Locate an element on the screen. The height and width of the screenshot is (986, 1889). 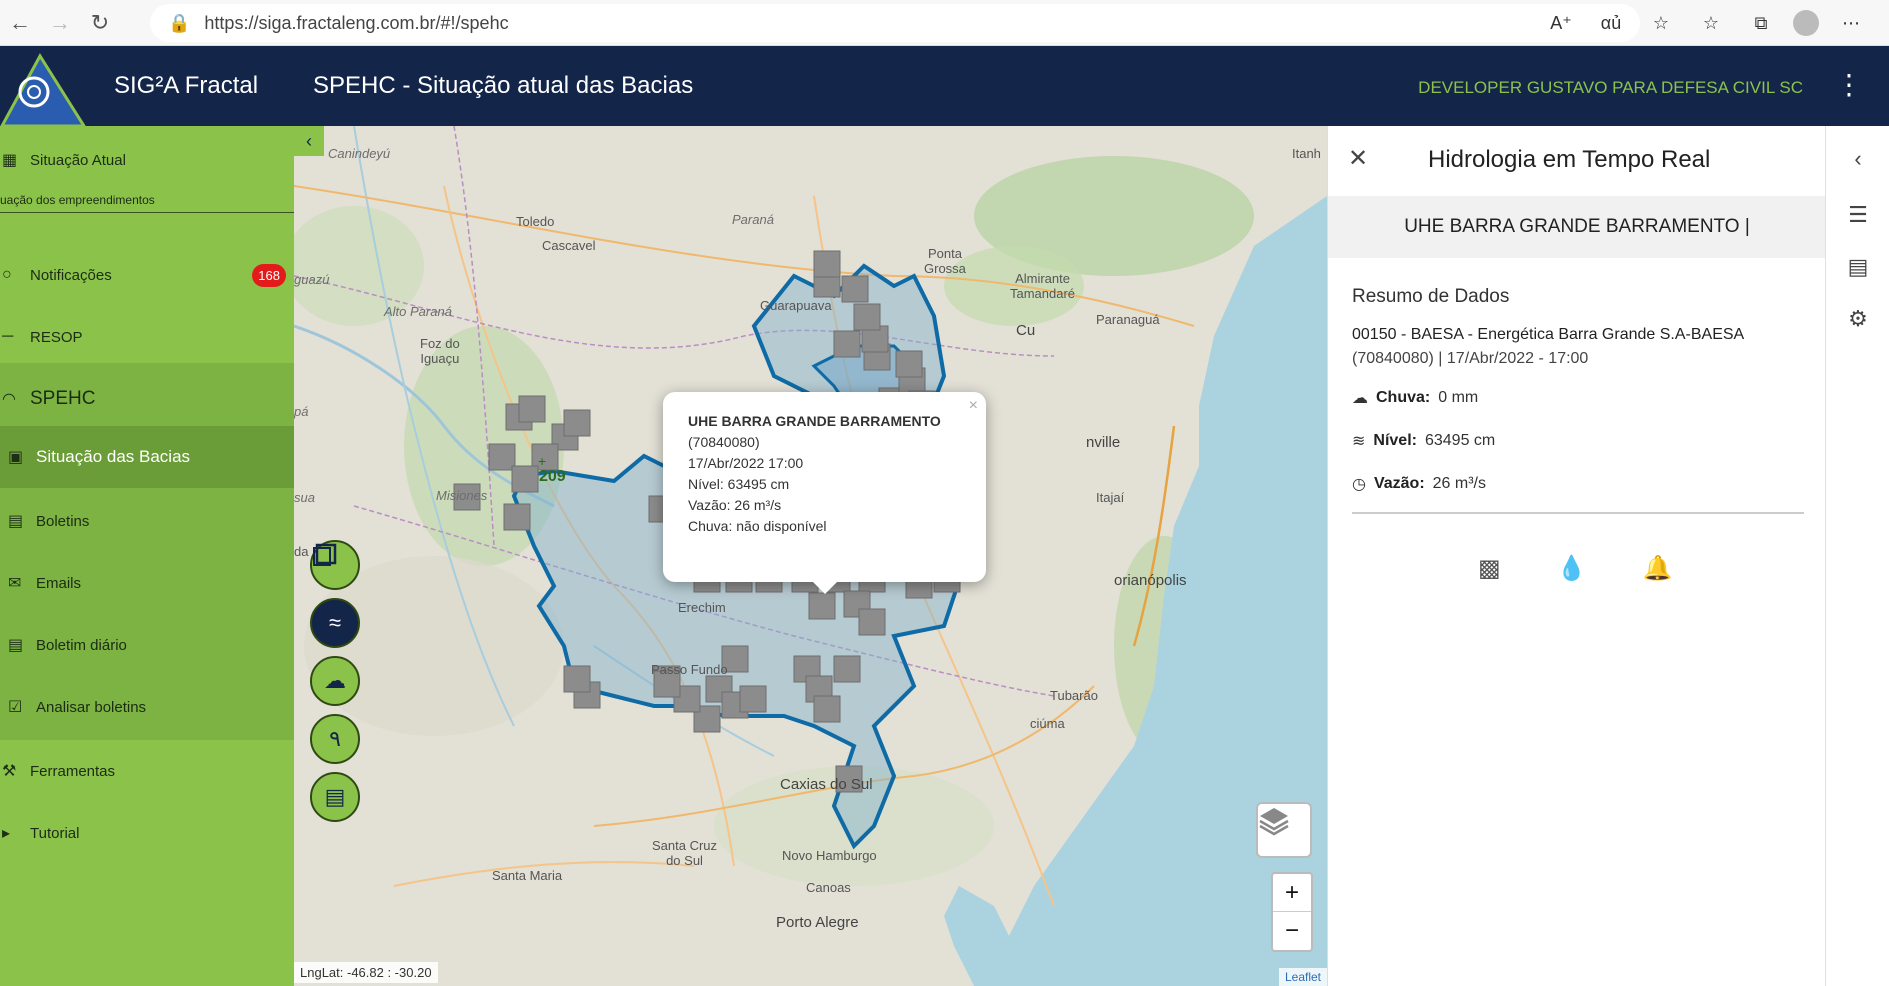
map-label: Canoas is located at coordinates (828, 887).